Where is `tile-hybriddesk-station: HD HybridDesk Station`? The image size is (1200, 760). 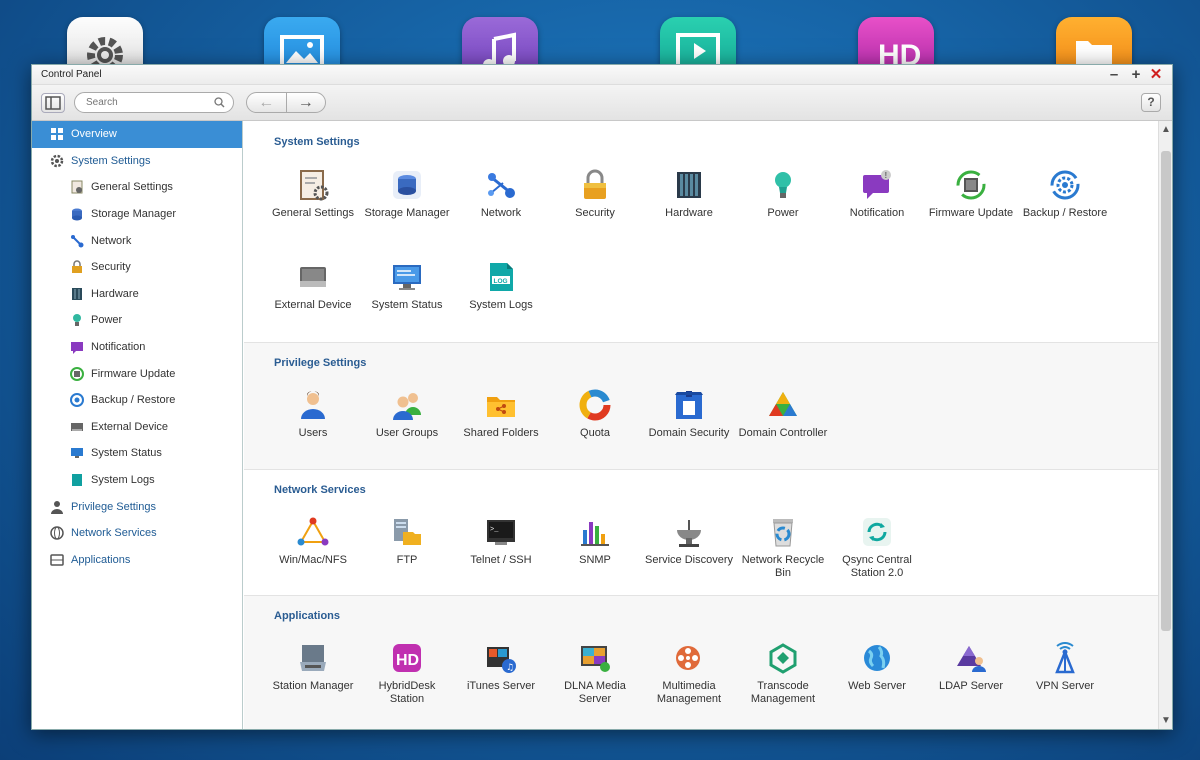
tile-hybriddesk-station: HD HybridDesk Station is located at coordinates (407, 683).